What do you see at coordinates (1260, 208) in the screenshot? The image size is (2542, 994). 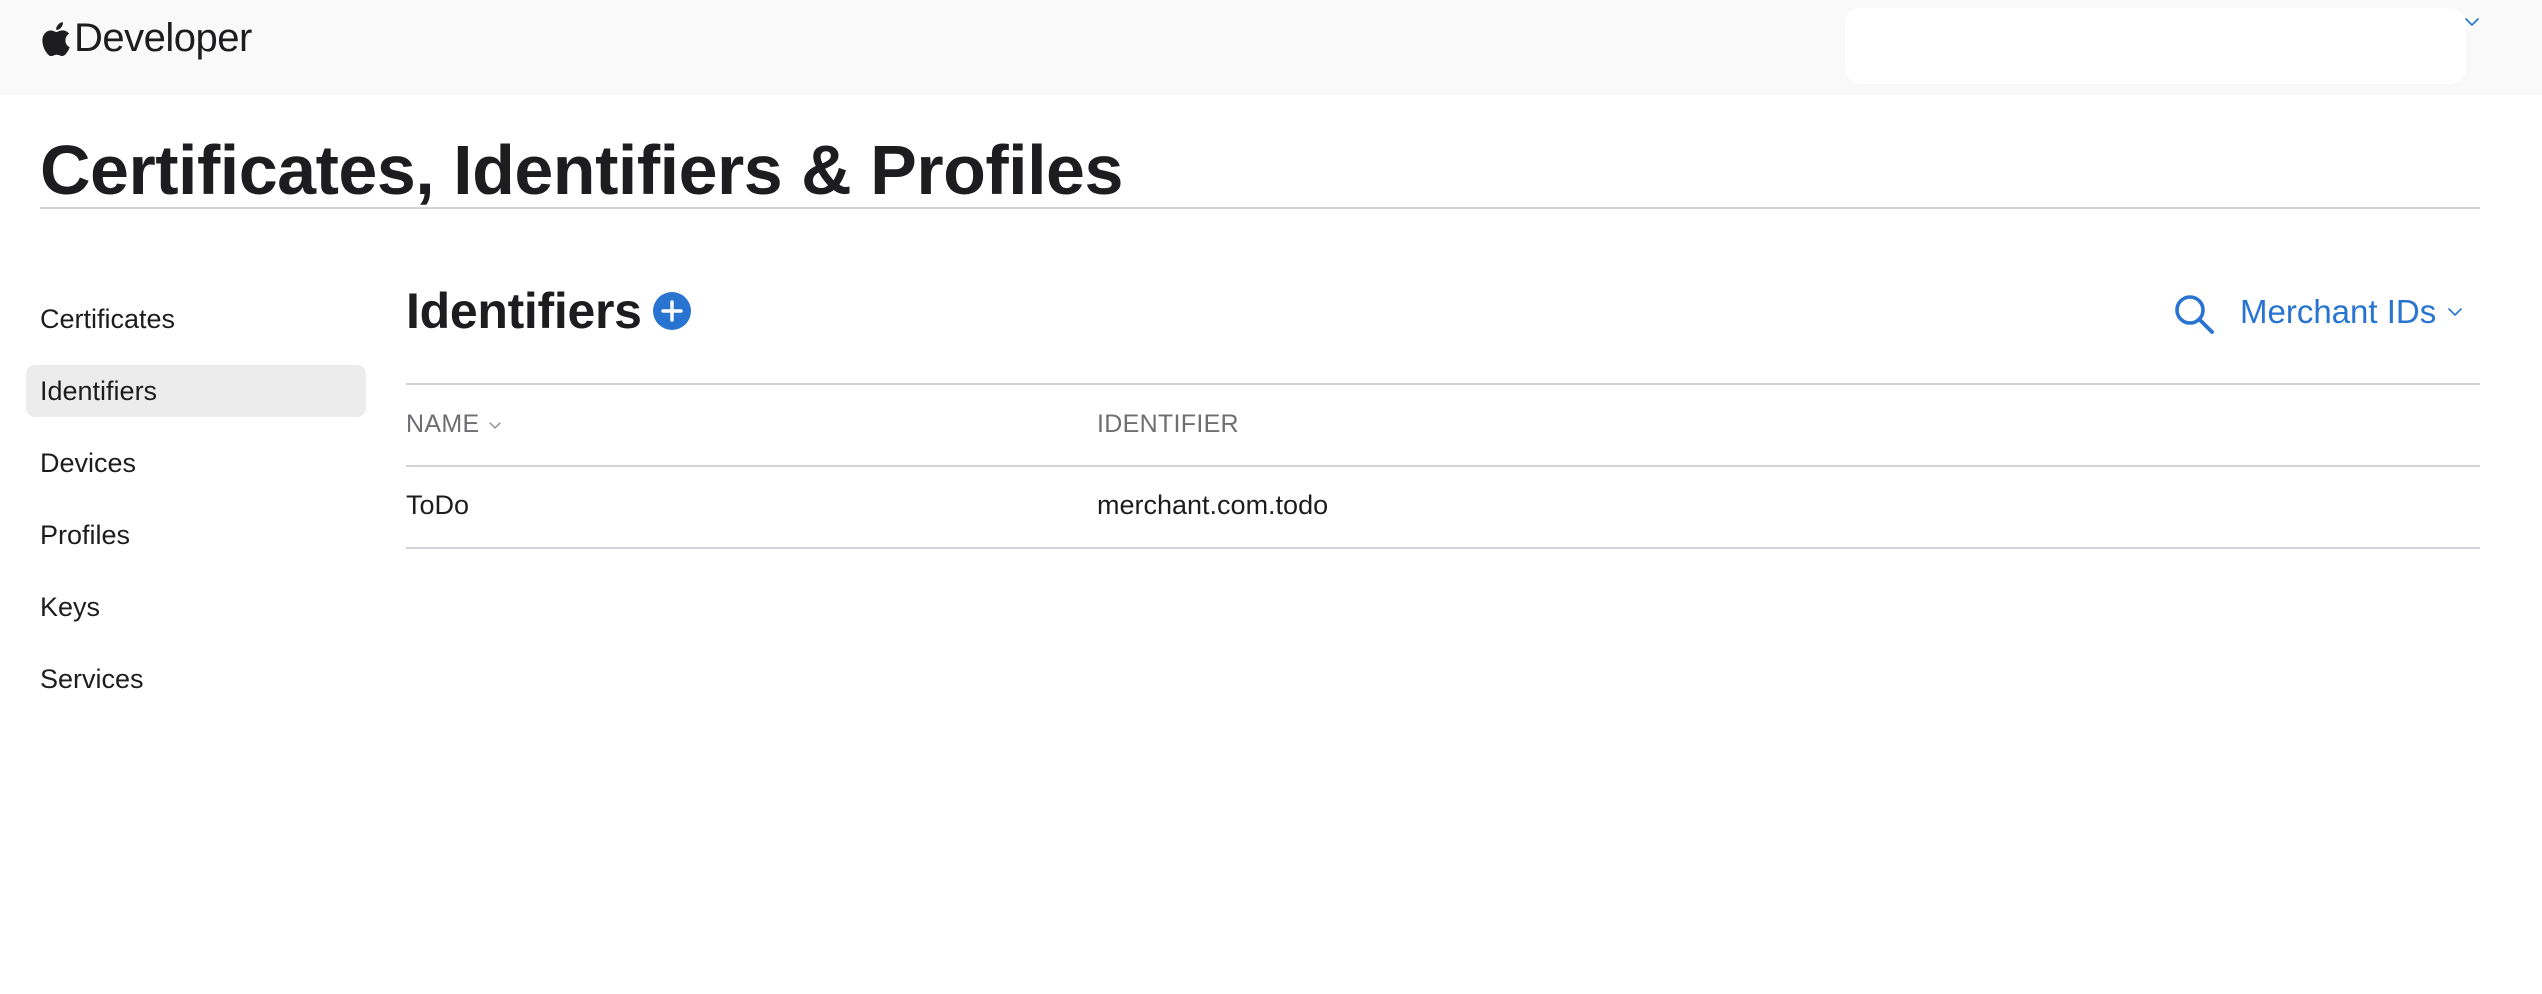 I see `title-divider` at bounding box center [1260, 208].